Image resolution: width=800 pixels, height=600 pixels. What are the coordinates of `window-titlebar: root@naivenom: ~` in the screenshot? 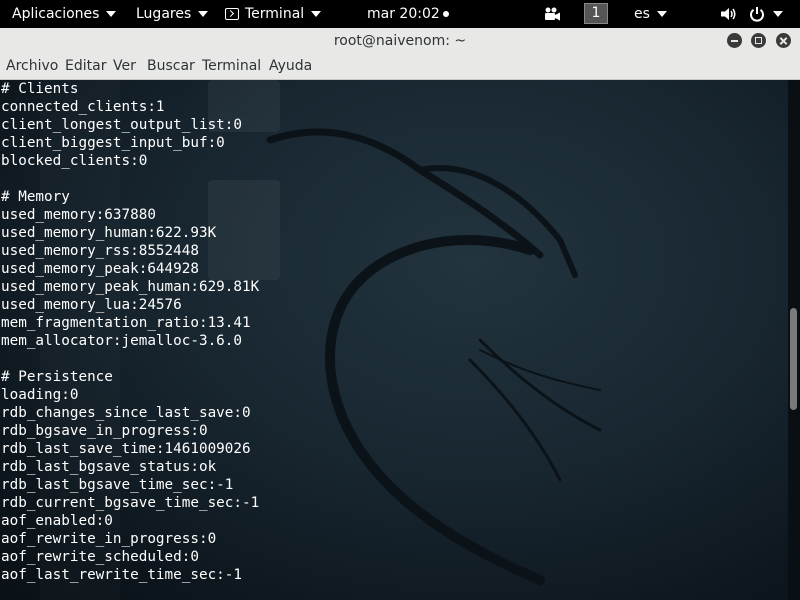 It's located at (400, 41).